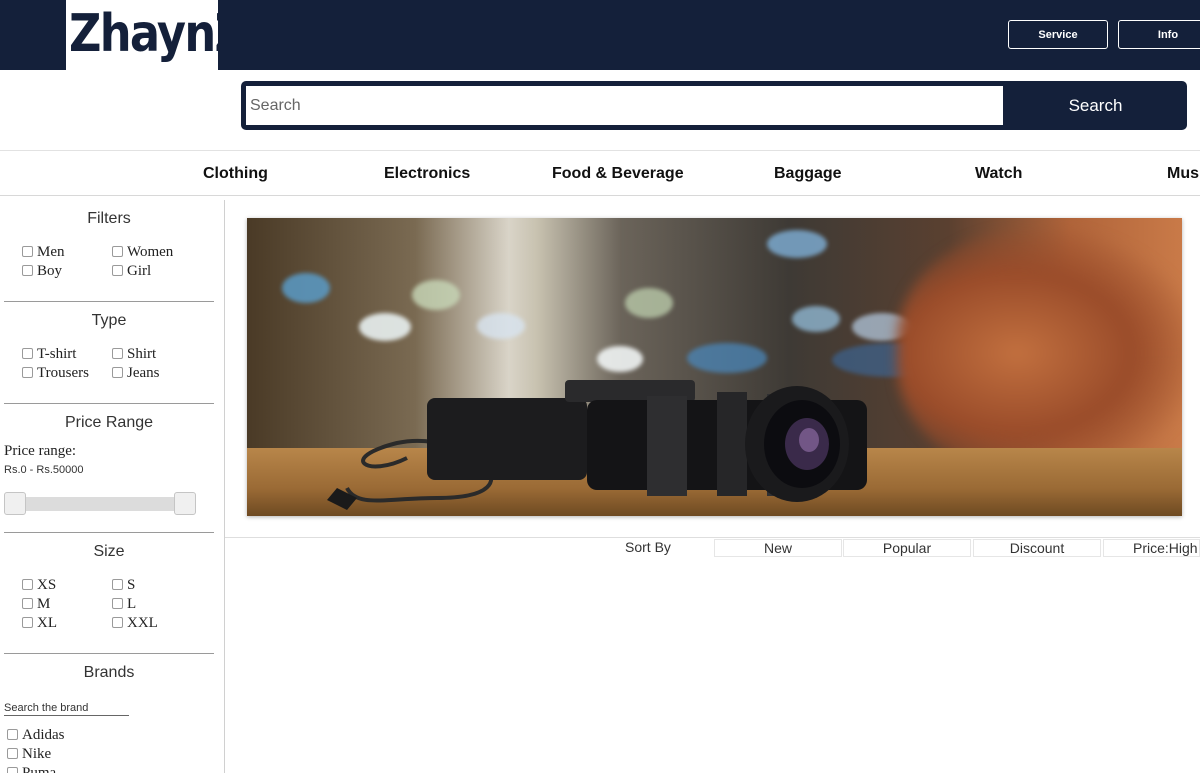 Image resolution: width=1200 pixels, height=773 pixels. I want to click on sort-divider, so click(712, 537).